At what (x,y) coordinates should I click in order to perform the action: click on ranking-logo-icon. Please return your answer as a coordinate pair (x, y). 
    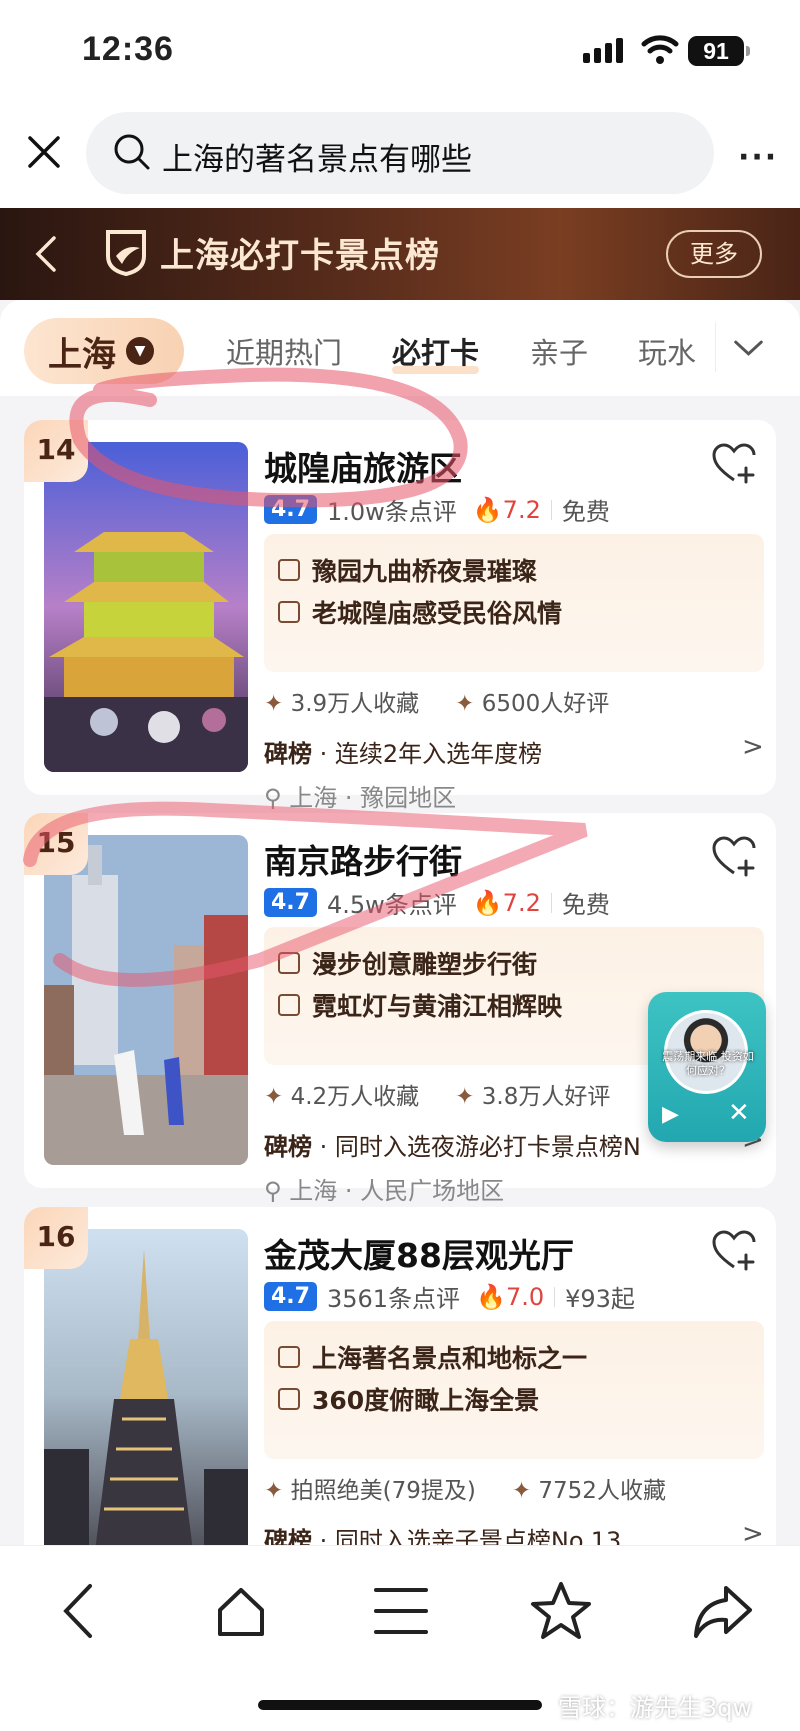
    Looking at the image, I should click on (126, 253).